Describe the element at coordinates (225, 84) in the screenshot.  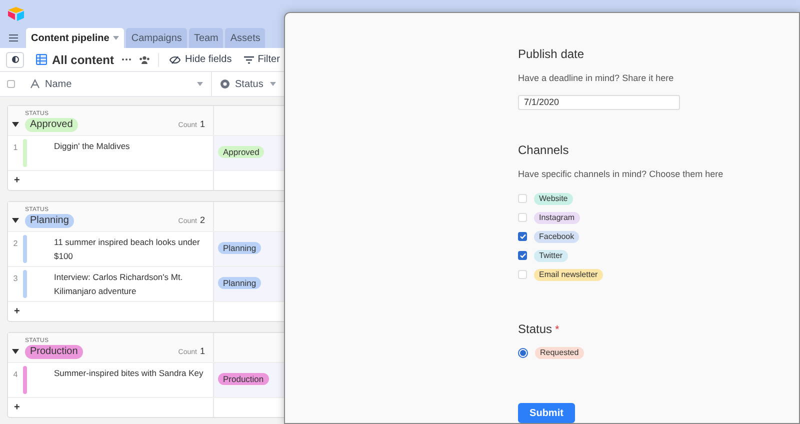
I see `status-field-icon` at that location.